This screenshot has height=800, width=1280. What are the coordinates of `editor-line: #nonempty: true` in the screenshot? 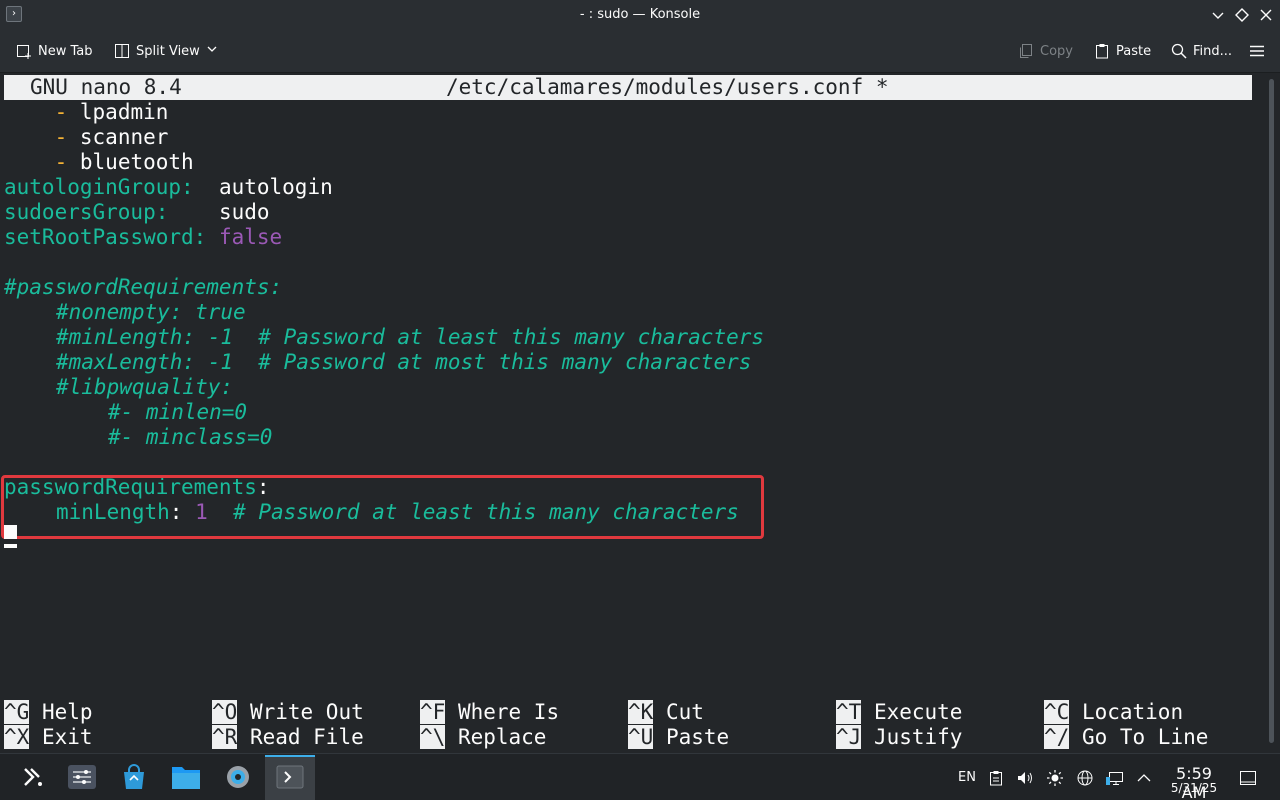 It's located at (151, 312).